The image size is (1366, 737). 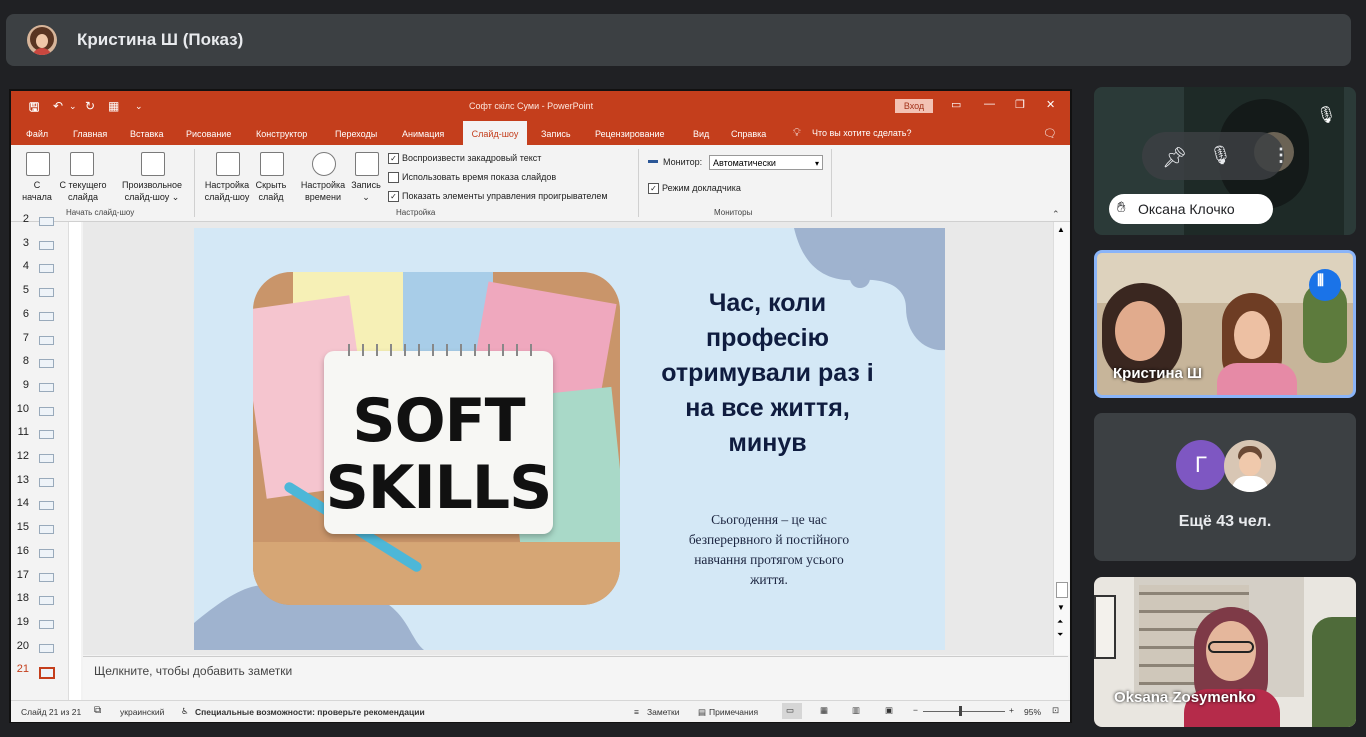 I want to click on collapse-ribbon-icon: ⌃, so click(x=1056, y=214).